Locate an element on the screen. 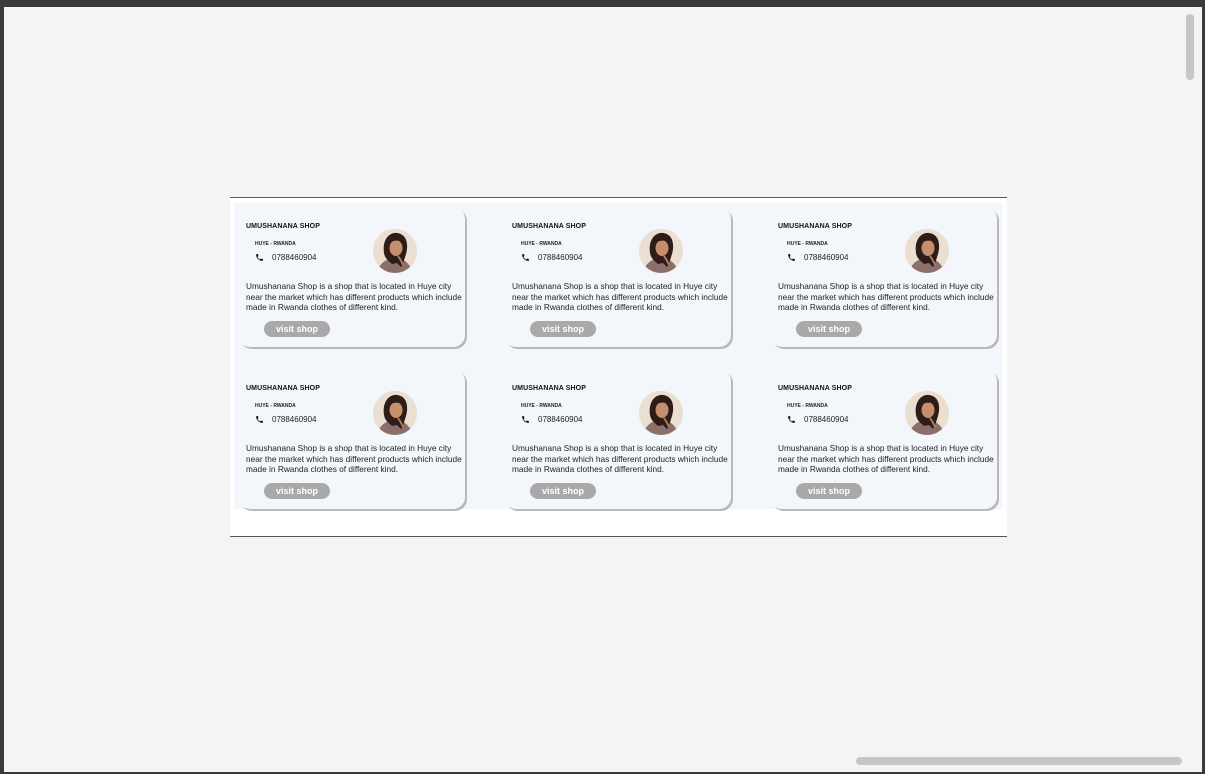 The image size is (1205, 774). vertical-scrollbar is located at coordinates (1190, 47).